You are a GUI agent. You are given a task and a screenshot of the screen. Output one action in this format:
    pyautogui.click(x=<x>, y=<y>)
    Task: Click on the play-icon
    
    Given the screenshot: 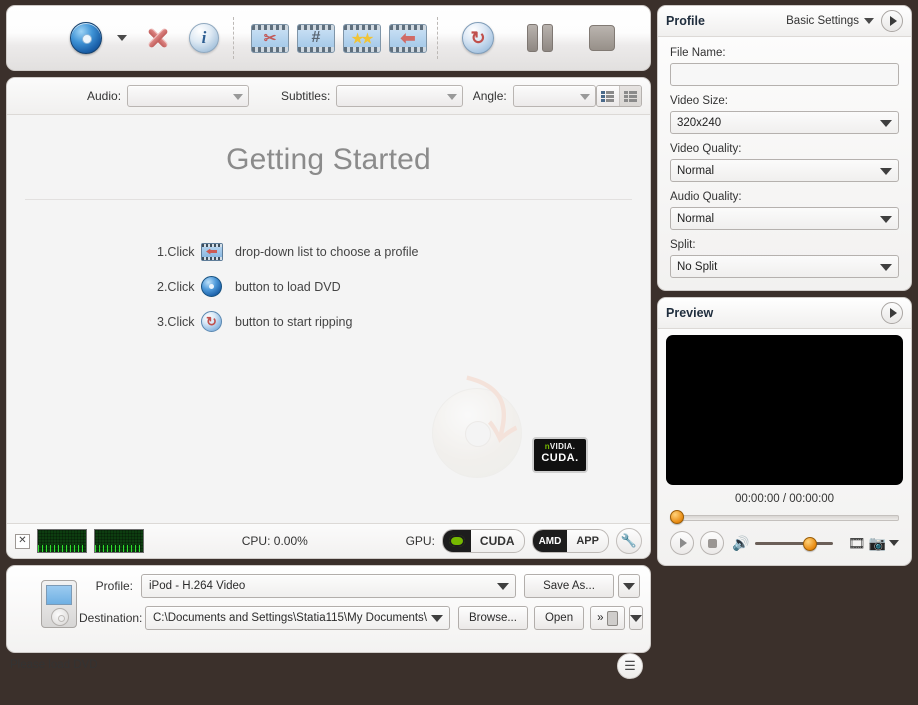 What is the action you would take?
    pyautogui.click(x=683, y=543)
    